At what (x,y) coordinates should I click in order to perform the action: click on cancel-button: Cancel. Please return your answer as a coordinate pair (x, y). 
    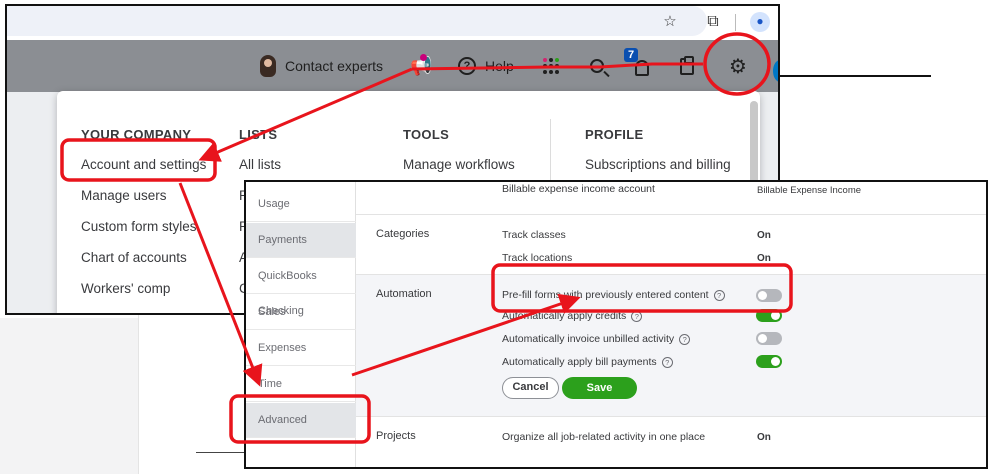
    Looking at the image, I should click on (530, 388).